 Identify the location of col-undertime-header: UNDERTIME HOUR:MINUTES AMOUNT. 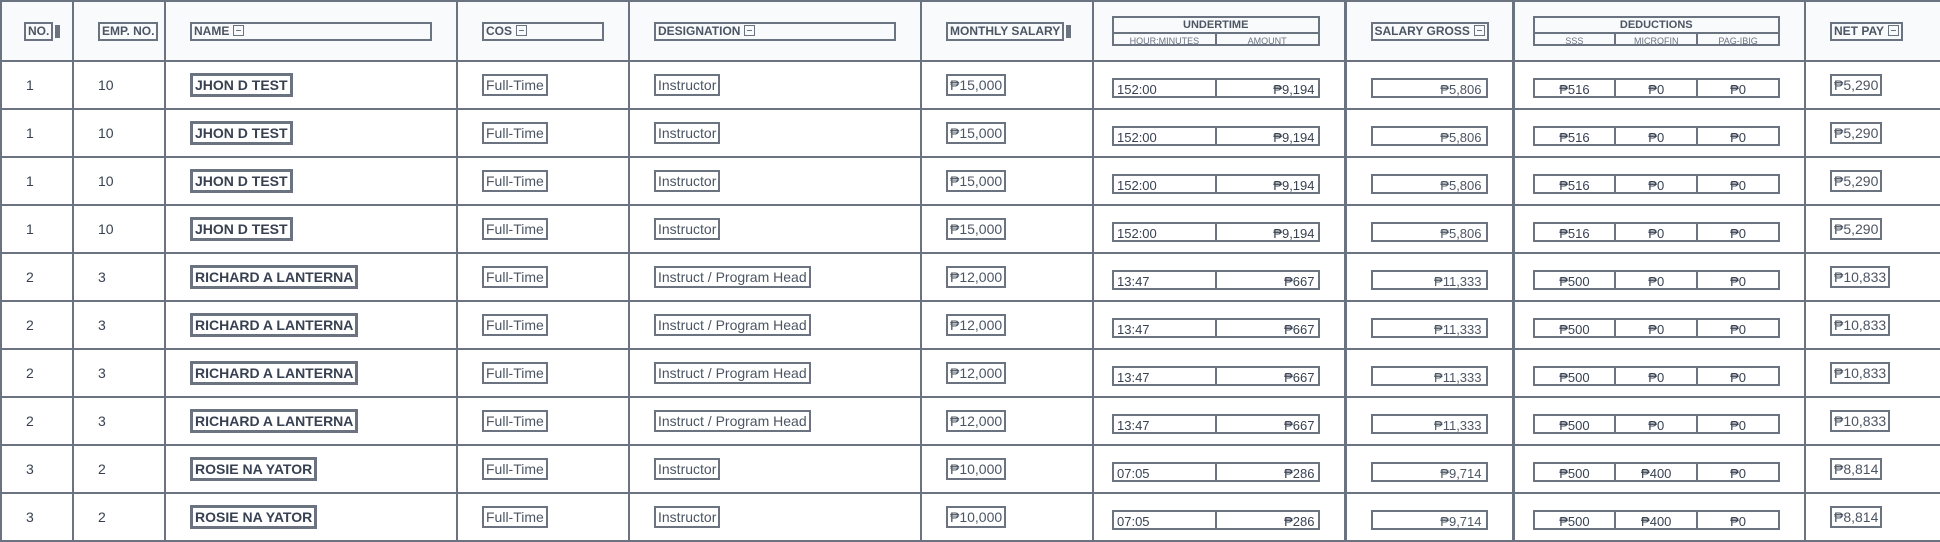
(1219, 31).